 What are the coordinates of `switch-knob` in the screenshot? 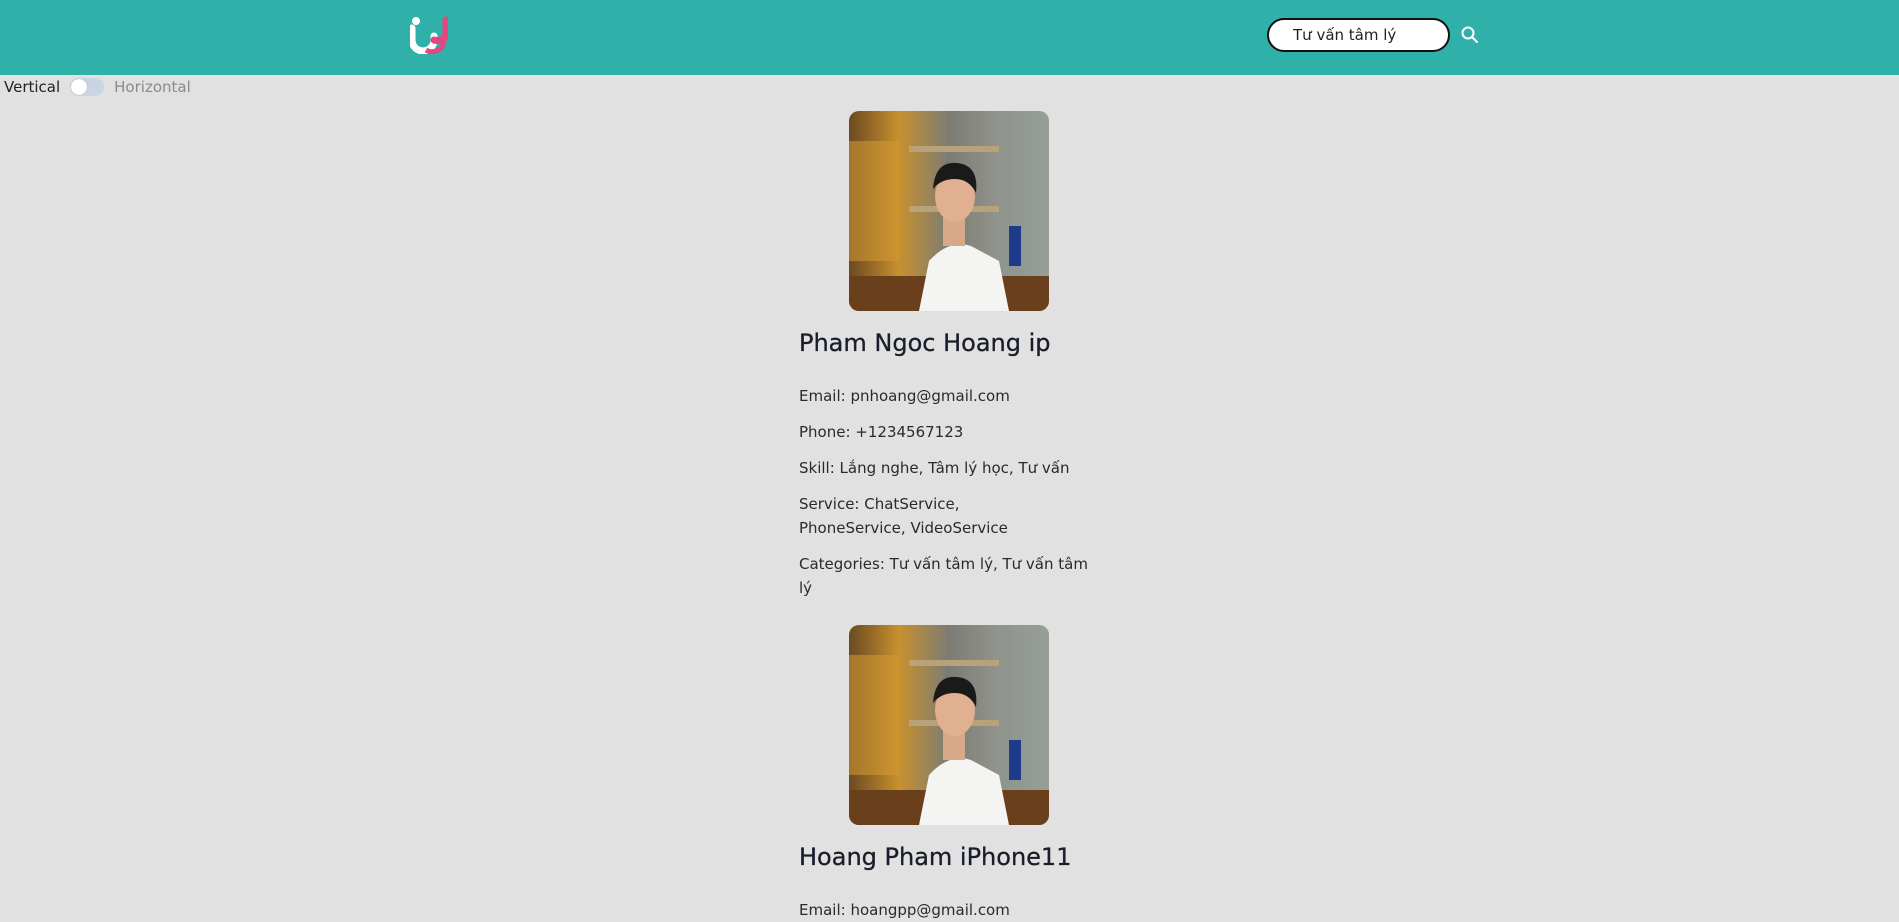 It's located at (79, 87).